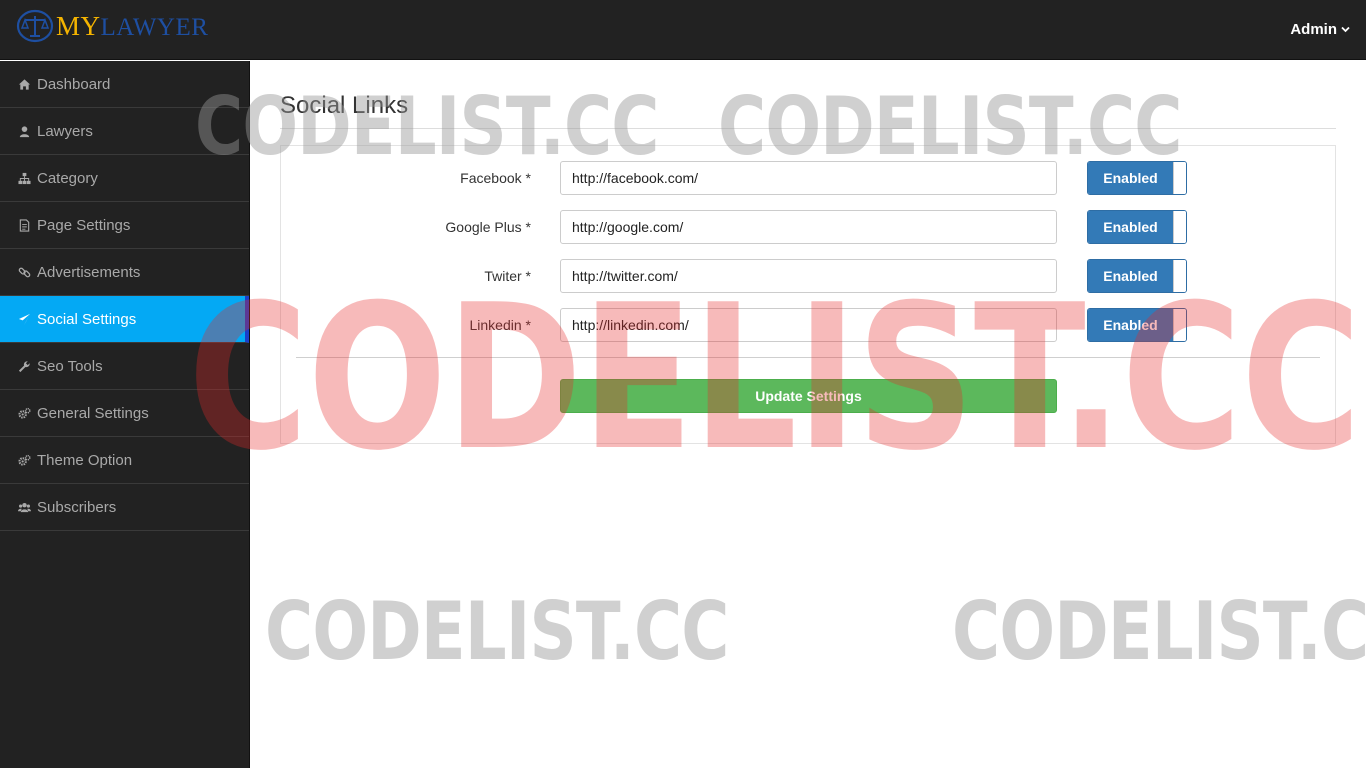  What do you see at coordinates (124, 507) in the screenshot?
I see `sidebar-item-subscribers: Subscribers` at bounding box center [124, 507].